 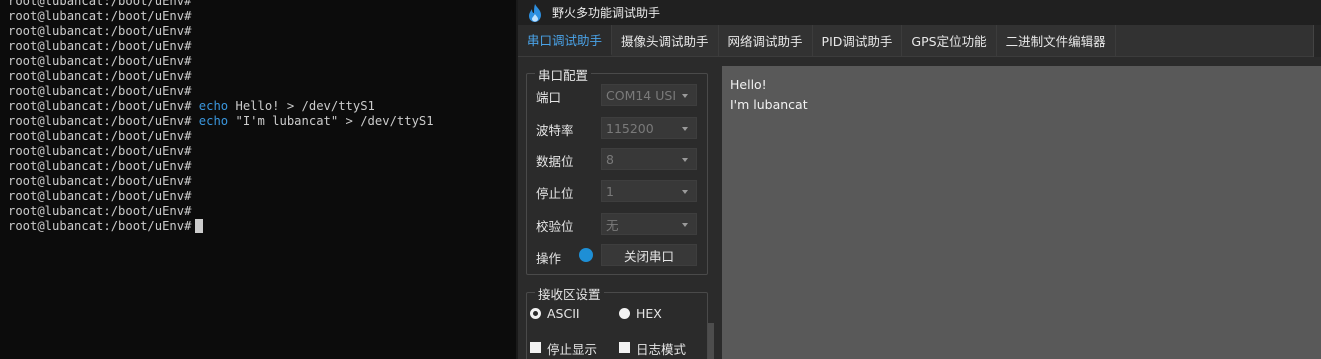 What do you see at coordinates (769, 104) in the screenshot?
I see `receive-line: I'm lubancat` at bounding box center [769, 104].